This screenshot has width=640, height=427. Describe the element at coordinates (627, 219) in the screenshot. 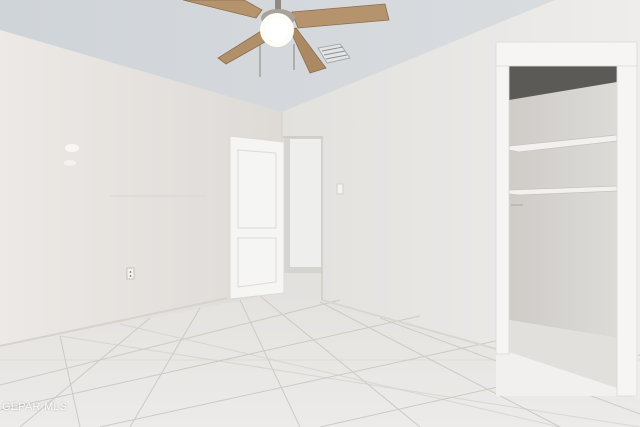

I see `closet-trim-right` at that location.